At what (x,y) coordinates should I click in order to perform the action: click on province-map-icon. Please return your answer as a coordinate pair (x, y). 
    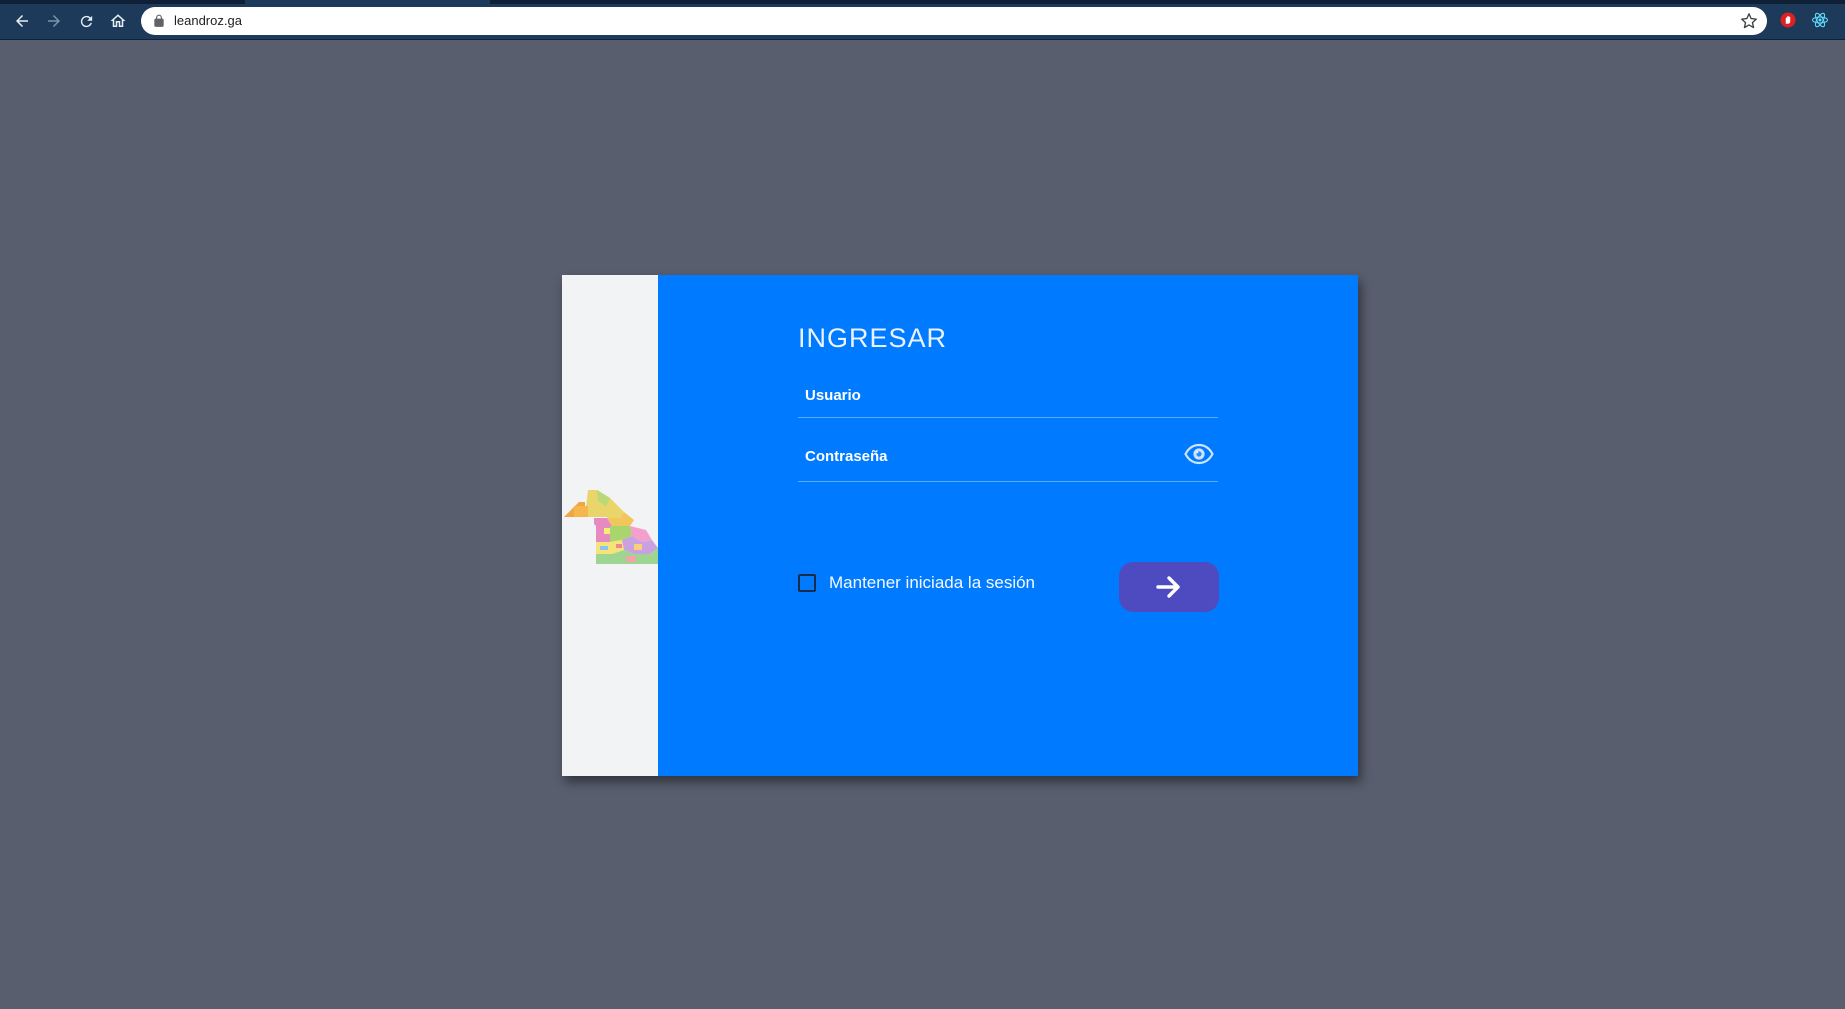
    Looking at the image, I should click on (611, 527).